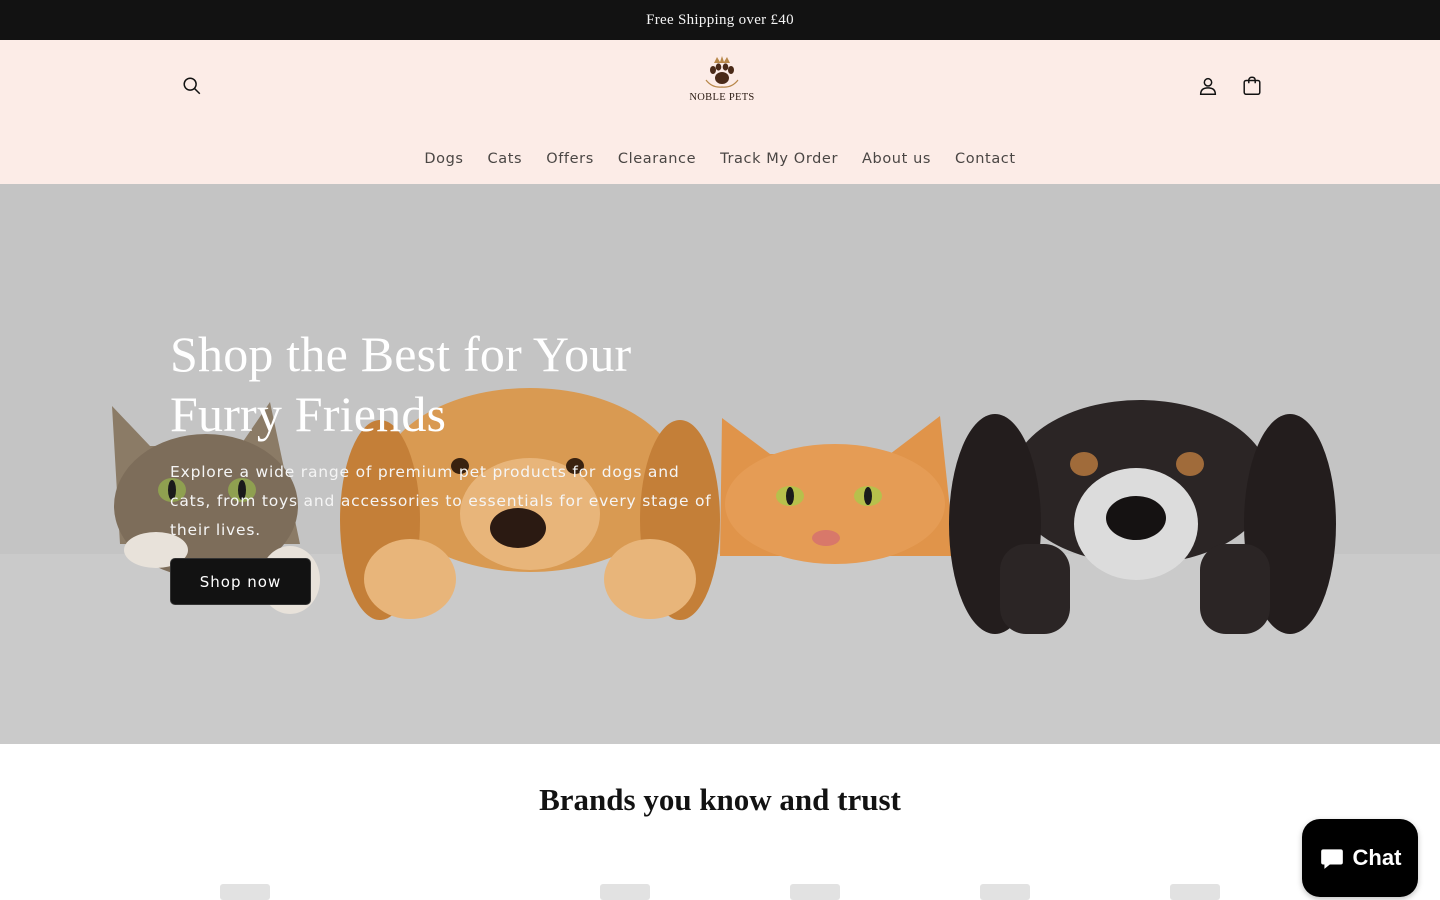  I want to click on hero-title: Shop the Best for Your Furry Friends, so click(450, 384).